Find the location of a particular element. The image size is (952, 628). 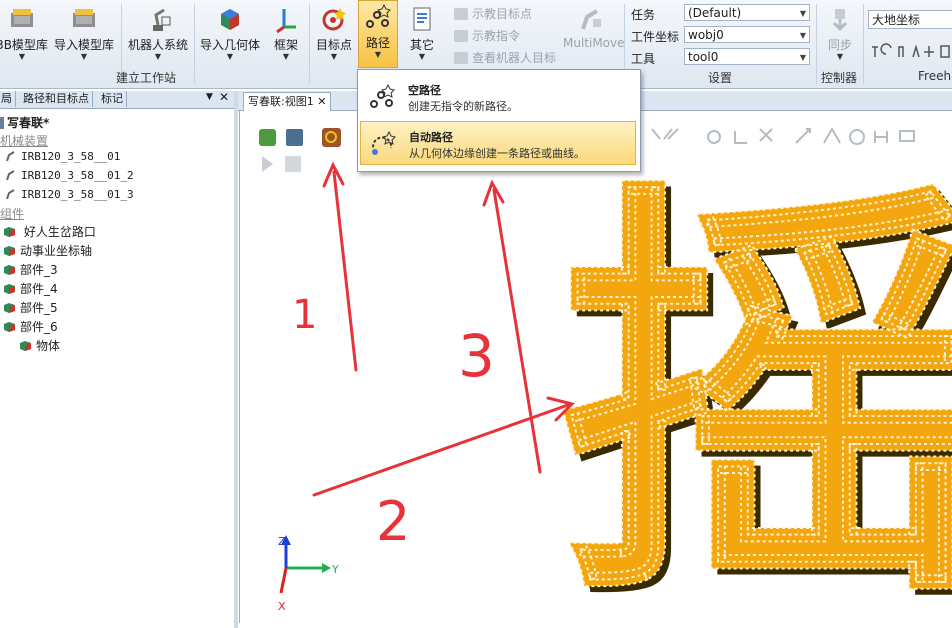

auto-path-icon is located at coordinates (384, 142).